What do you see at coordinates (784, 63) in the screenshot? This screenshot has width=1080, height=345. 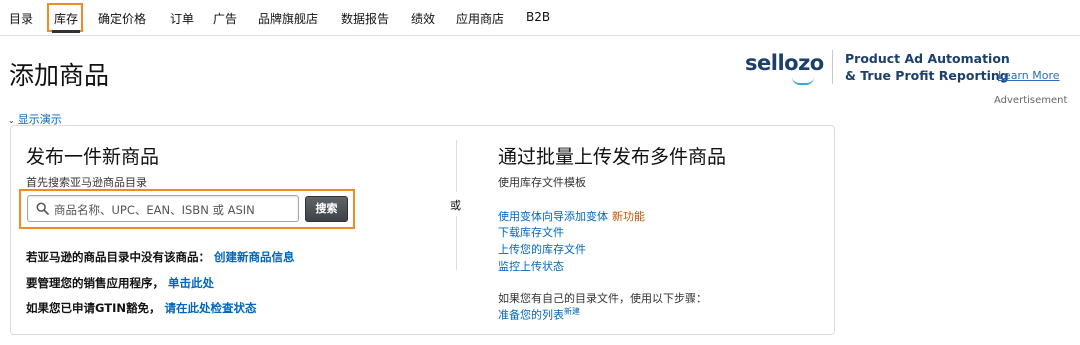 I see `sellozo-logo: sellozo` at bounding box center [784, 63].